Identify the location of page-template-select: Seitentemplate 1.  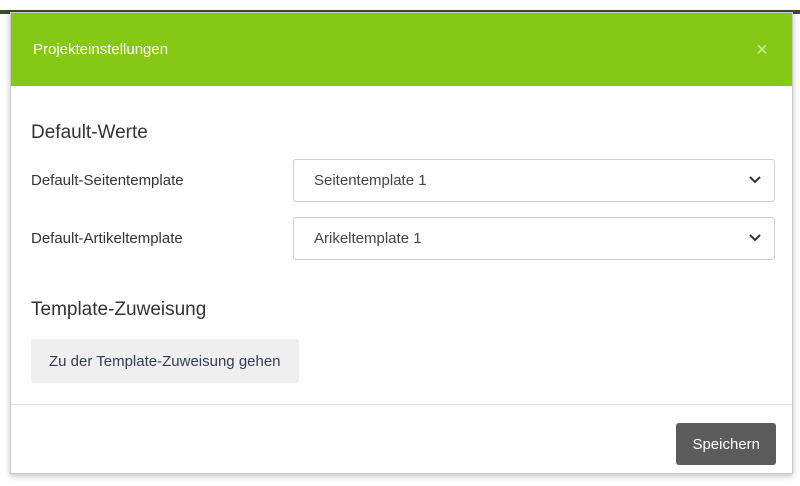
(534, 180).